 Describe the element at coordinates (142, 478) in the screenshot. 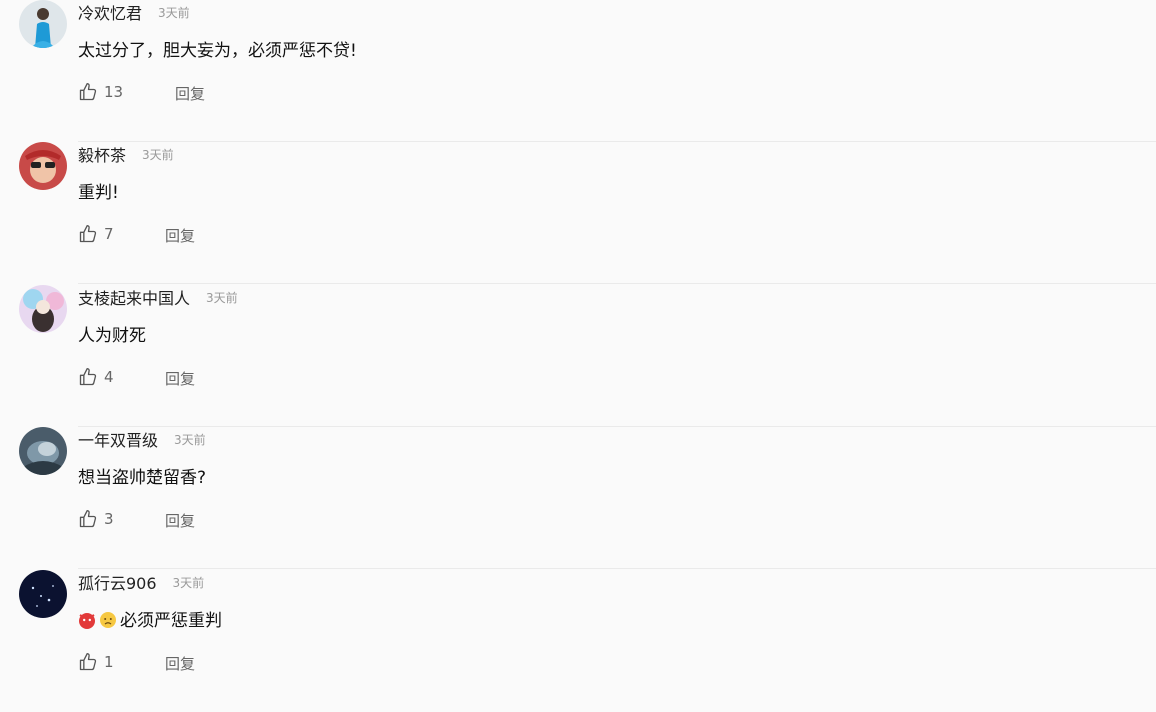

I see `comment-text: 想当盗帅楚留香?` at that location.